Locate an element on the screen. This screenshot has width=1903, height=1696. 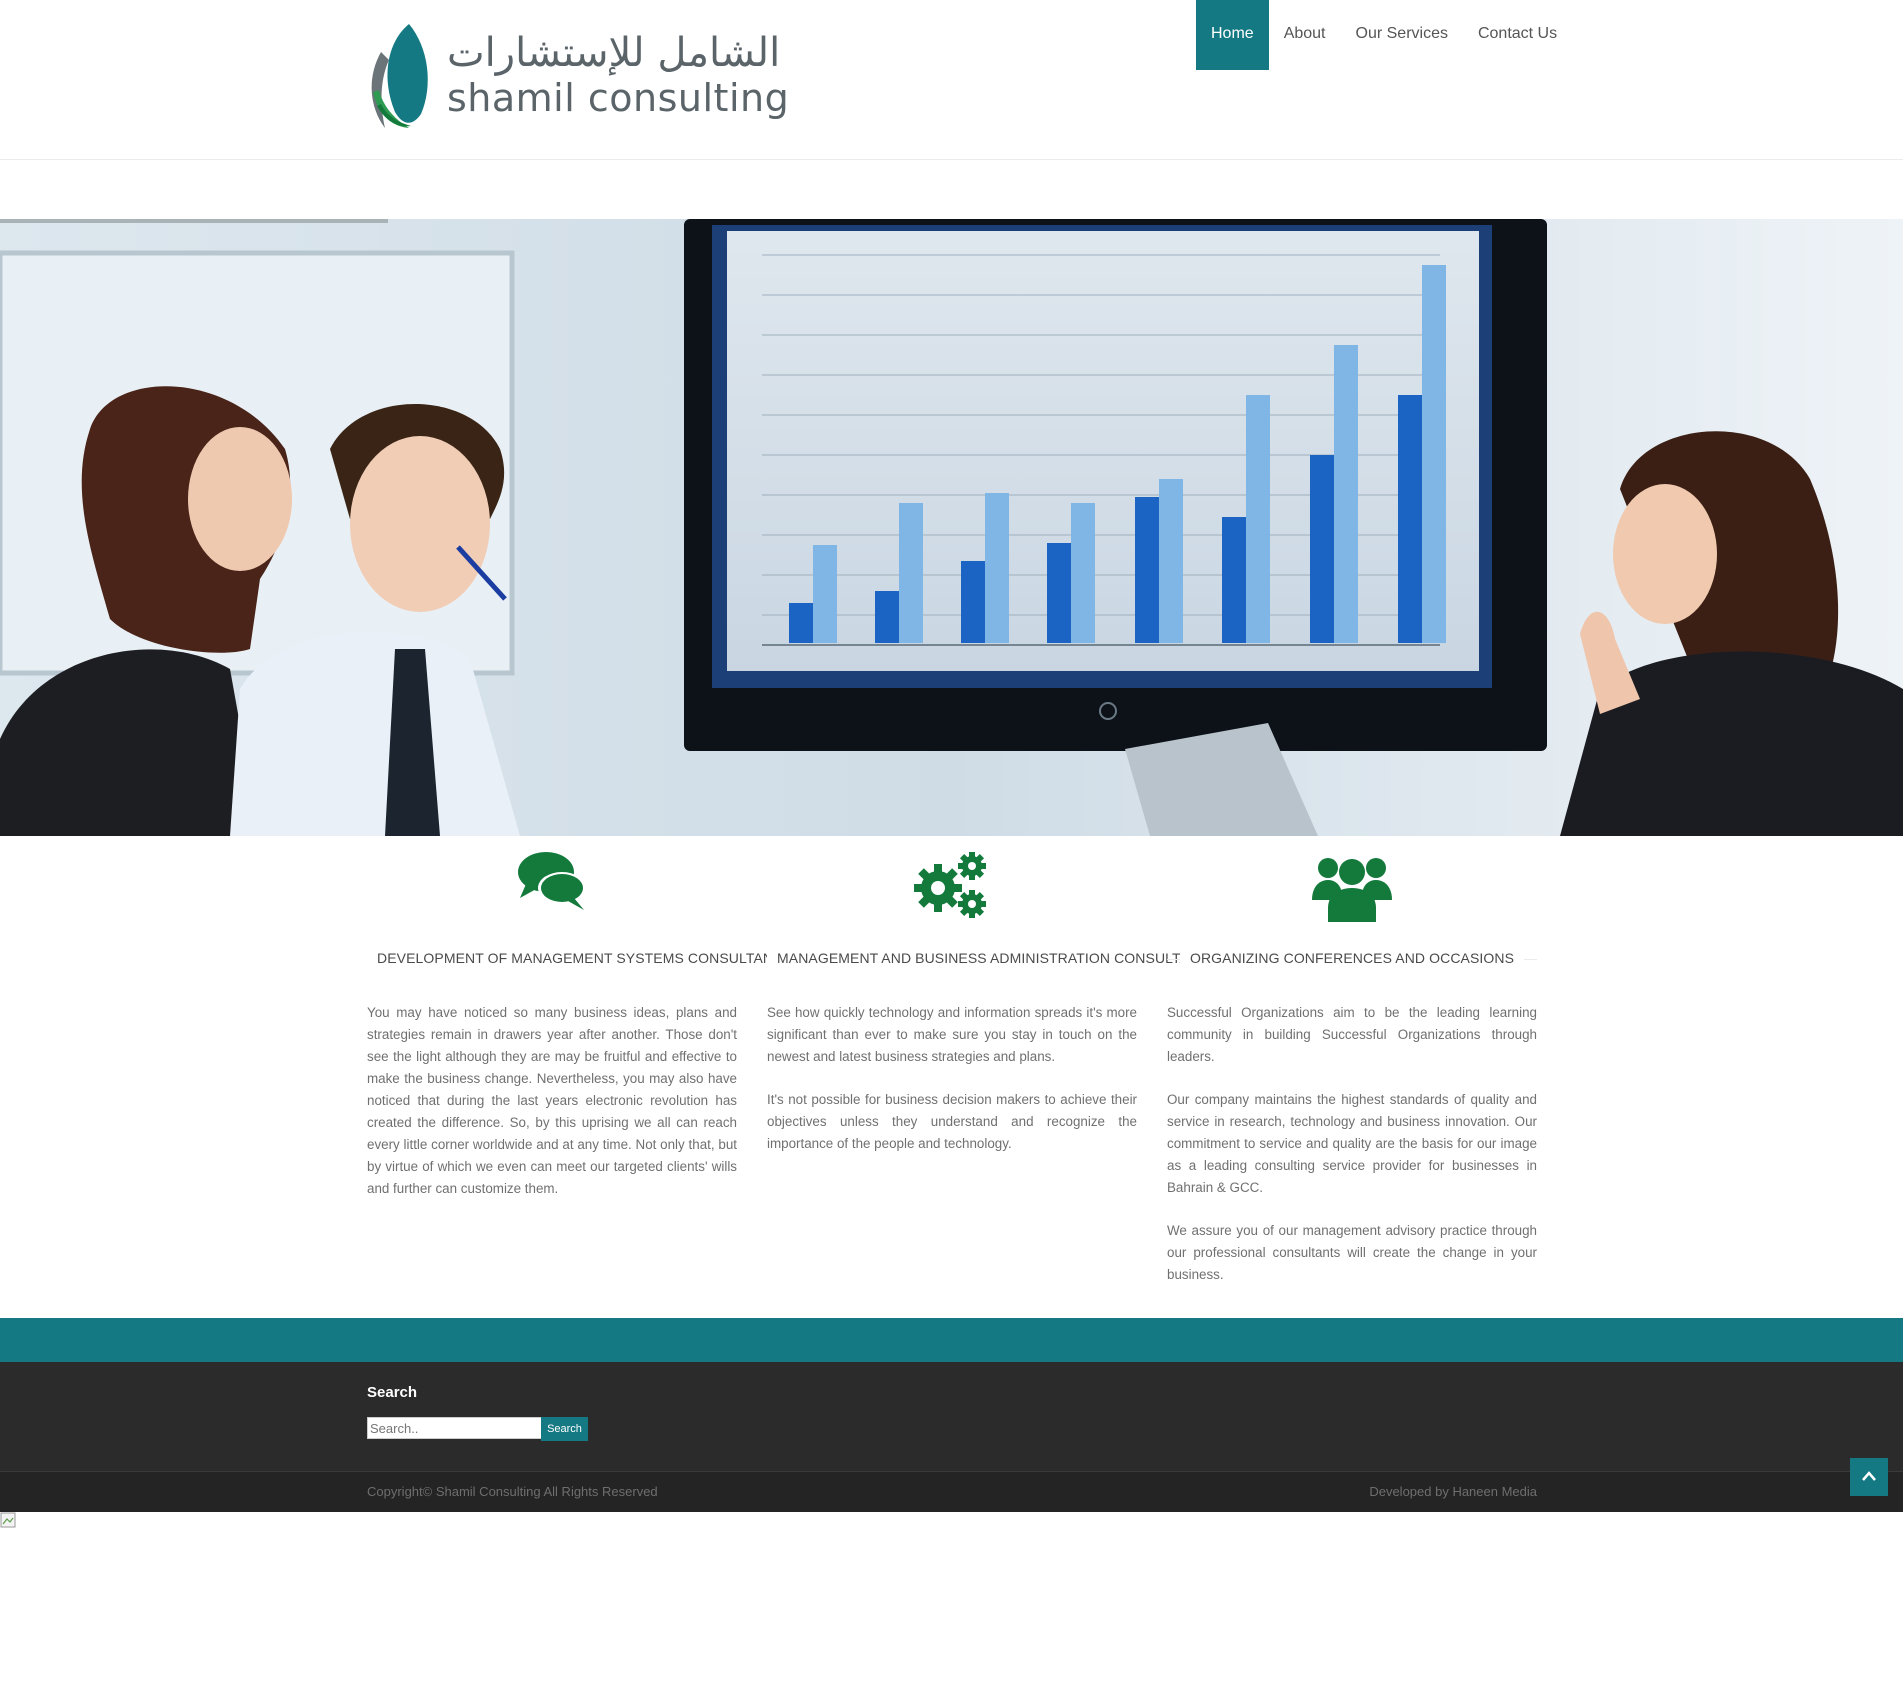
brand-english: shamil consulting is located at coordinates (618, 98).